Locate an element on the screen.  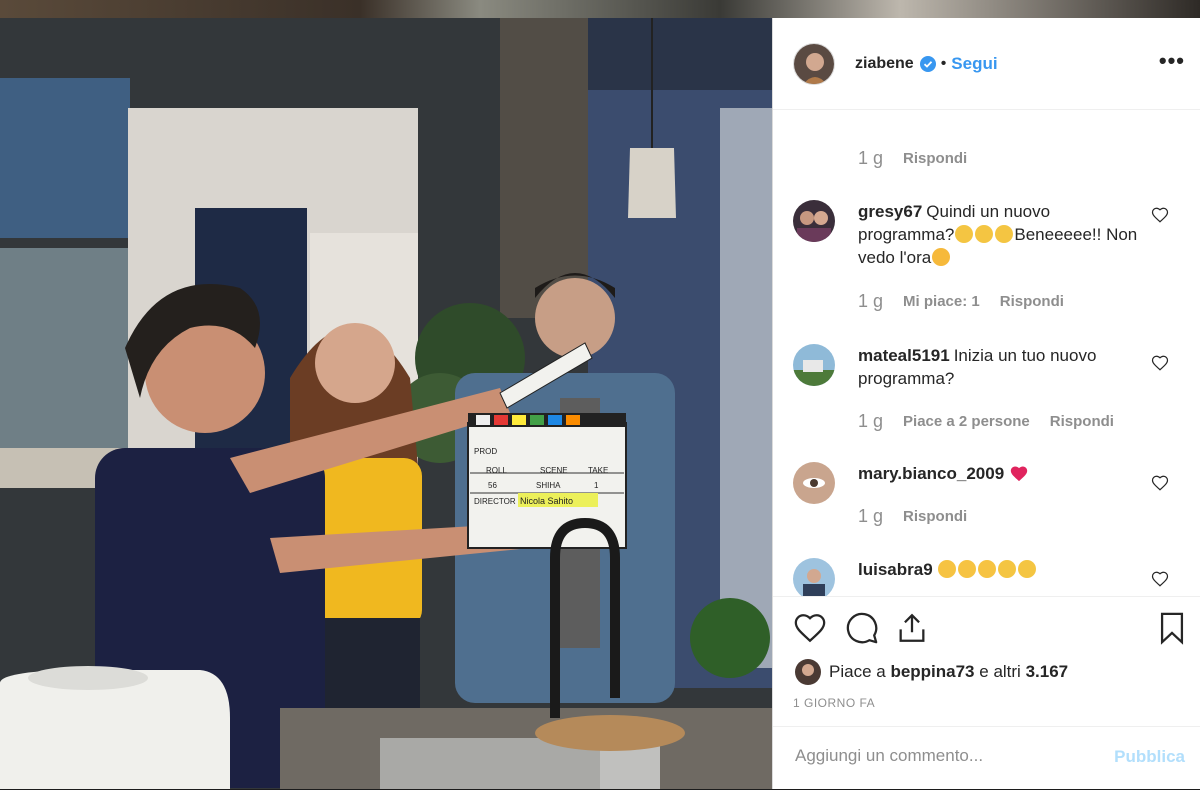
comment-text: mary.bianco_2009 is located at coordinates (1003, 473).